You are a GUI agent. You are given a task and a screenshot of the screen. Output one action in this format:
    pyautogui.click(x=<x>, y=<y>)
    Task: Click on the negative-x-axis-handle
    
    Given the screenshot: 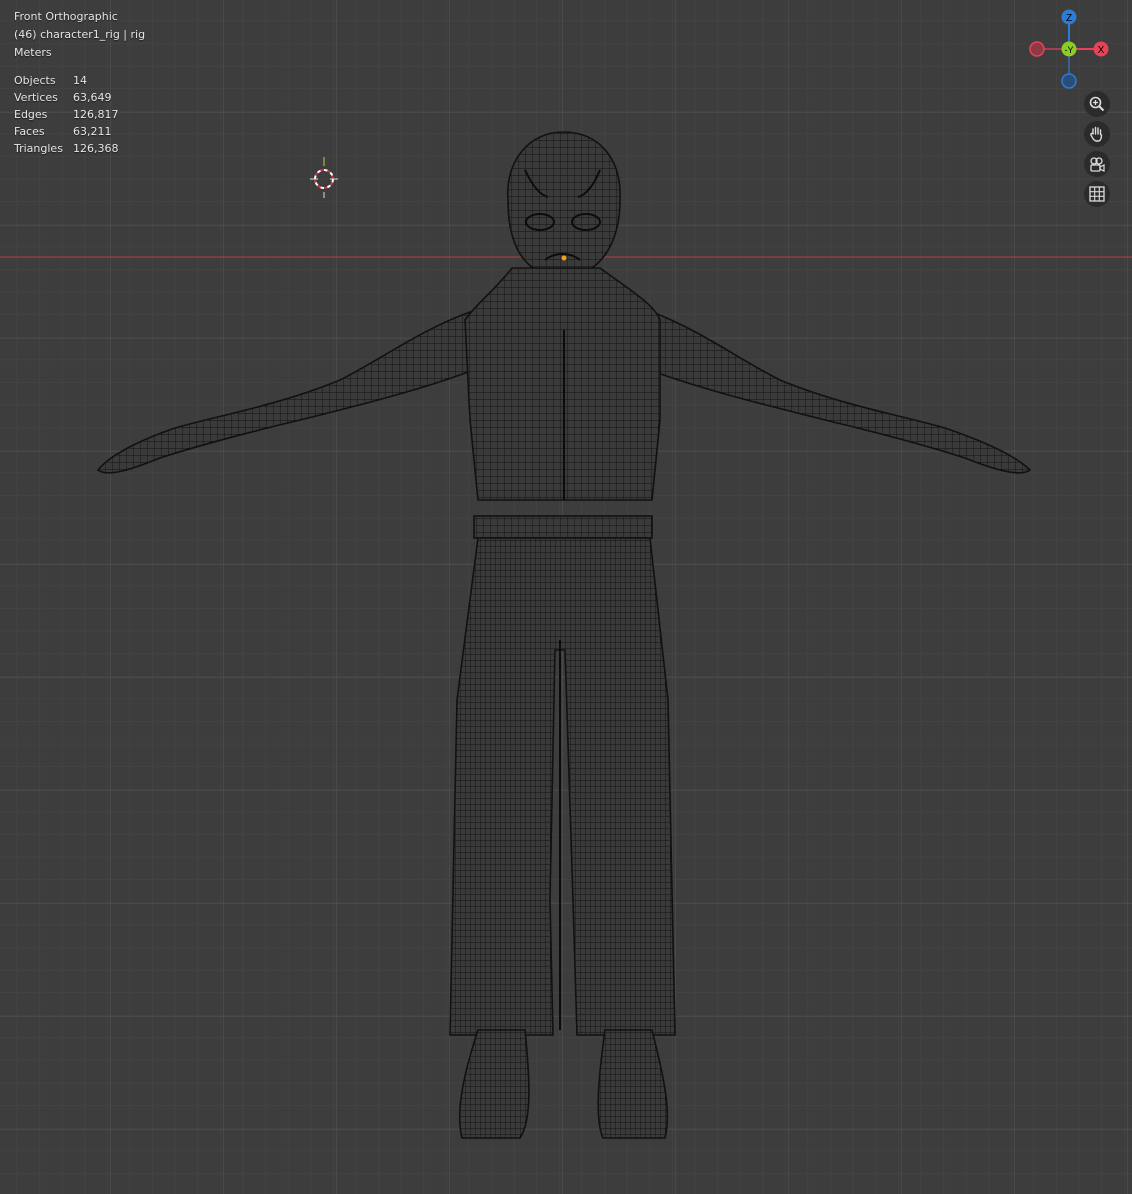 What is the action you would take?
    pyautogui.click(x=1037, y=49)
    